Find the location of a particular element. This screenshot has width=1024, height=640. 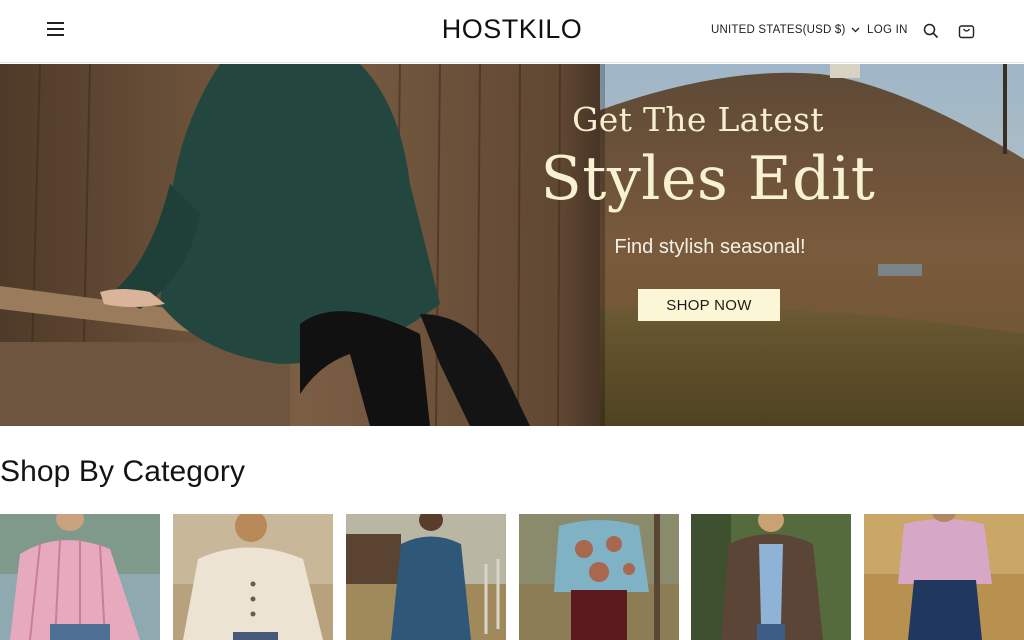

currency-label: UNITED STATES(USD $) is located at coordinates (778, 30).